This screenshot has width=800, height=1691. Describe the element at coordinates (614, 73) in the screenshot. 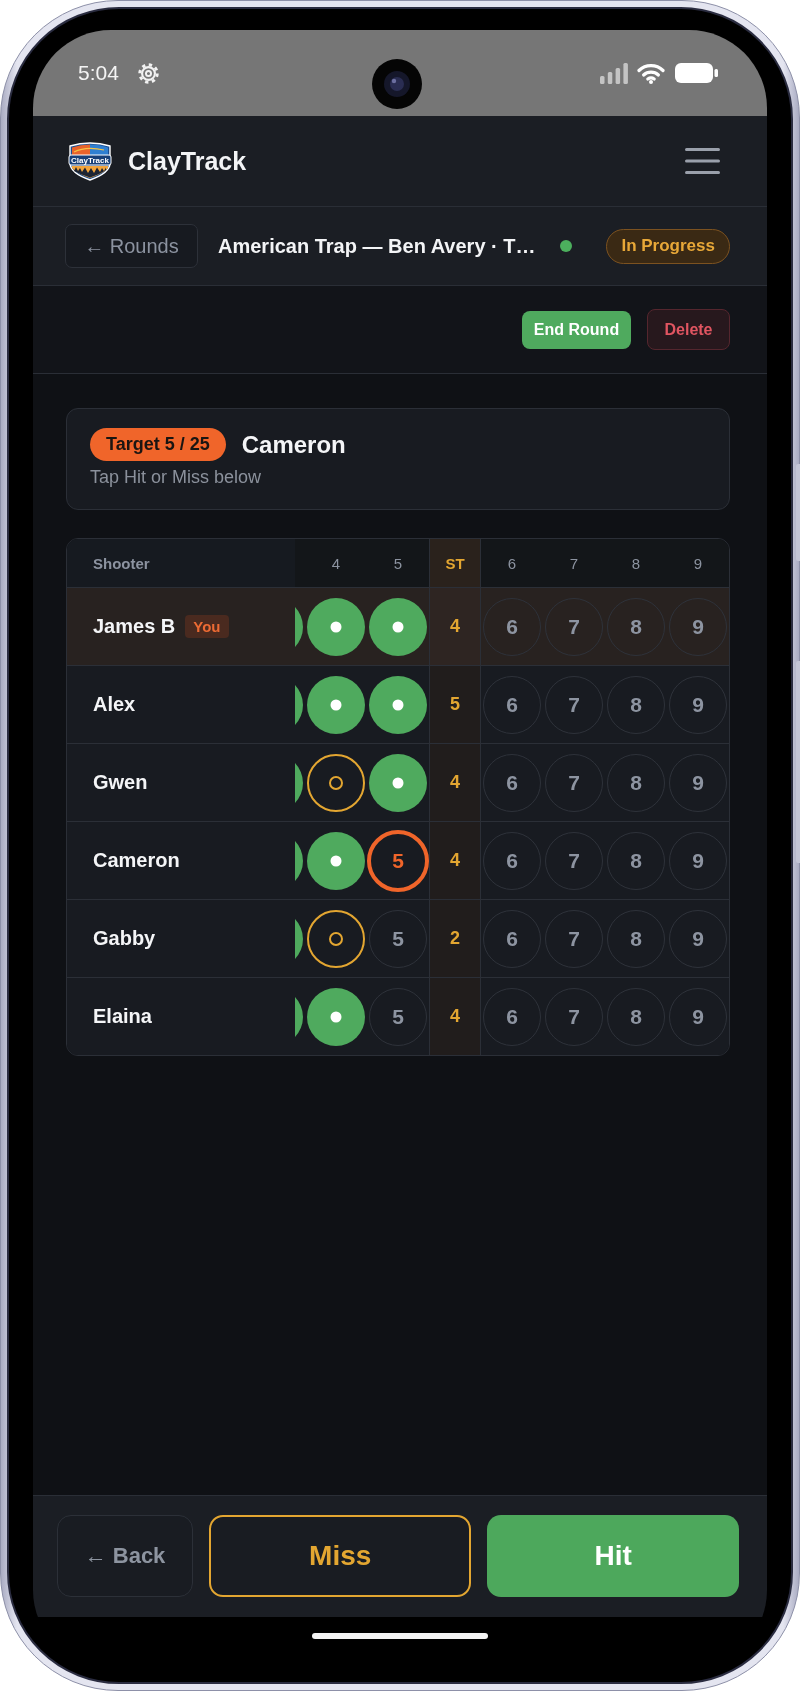

I see `signal-icon` at that location.